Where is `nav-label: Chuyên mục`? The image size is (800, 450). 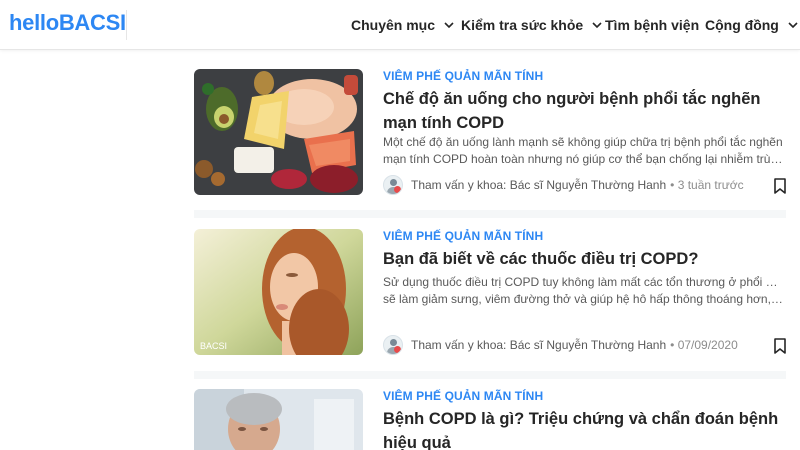 nav-label: Chuyên mục is located at coordinates (393, 25).